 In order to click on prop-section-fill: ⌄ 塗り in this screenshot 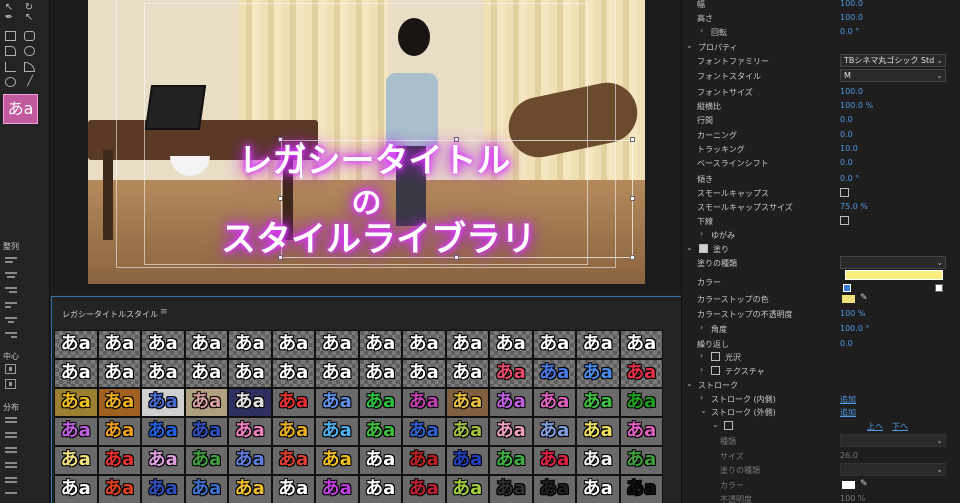, I will do `click(821, 249)`.